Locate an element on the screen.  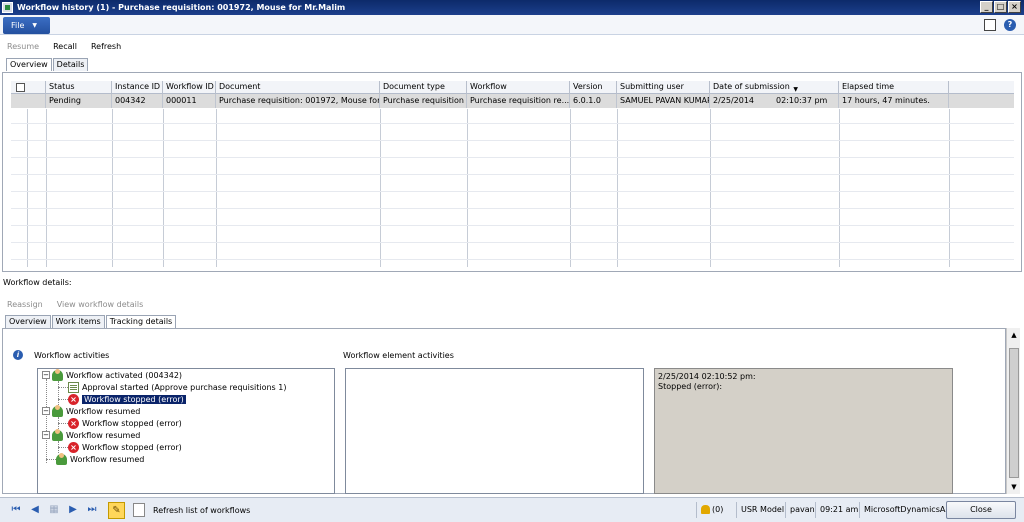
view-workflow-details-button: View workflow details is located at coordinates (100, 304).